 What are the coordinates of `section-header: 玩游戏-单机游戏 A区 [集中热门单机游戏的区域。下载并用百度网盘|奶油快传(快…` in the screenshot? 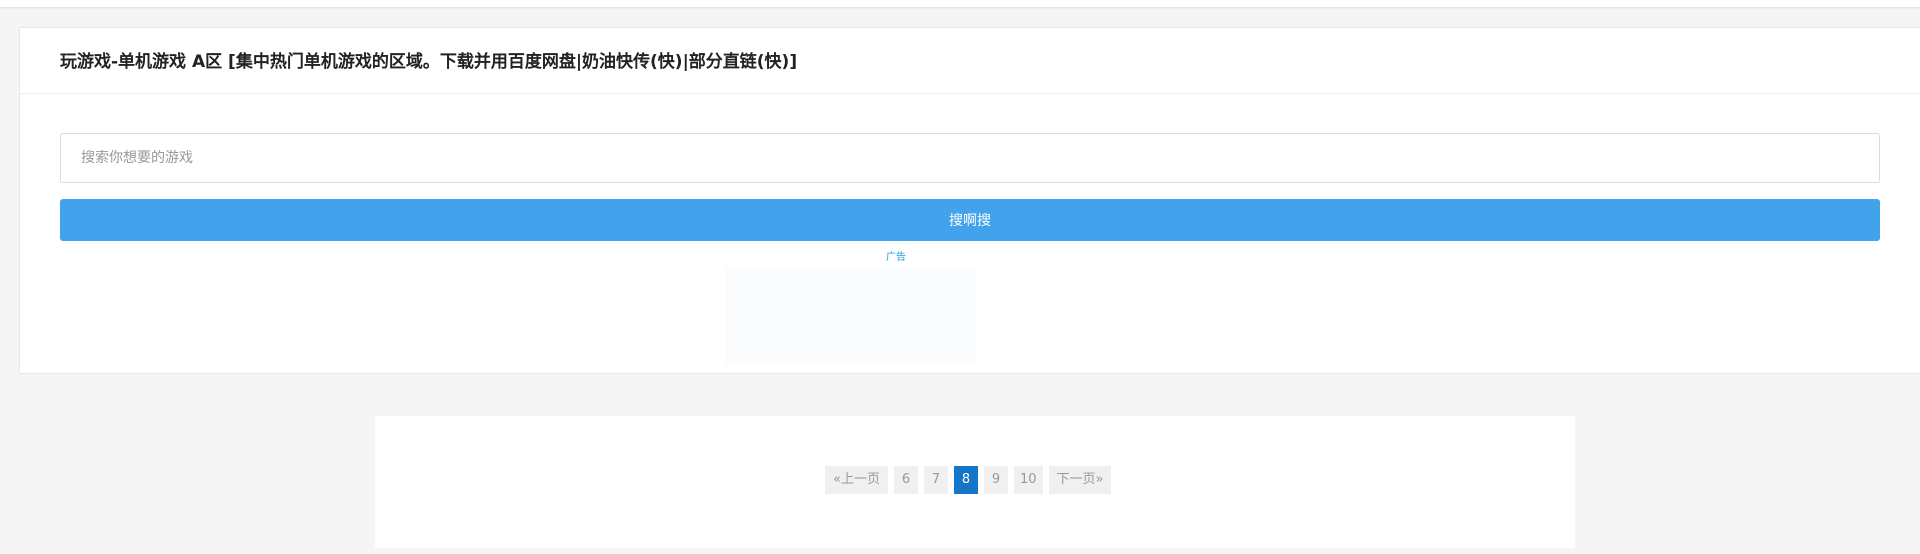 It's located at (970, 61).